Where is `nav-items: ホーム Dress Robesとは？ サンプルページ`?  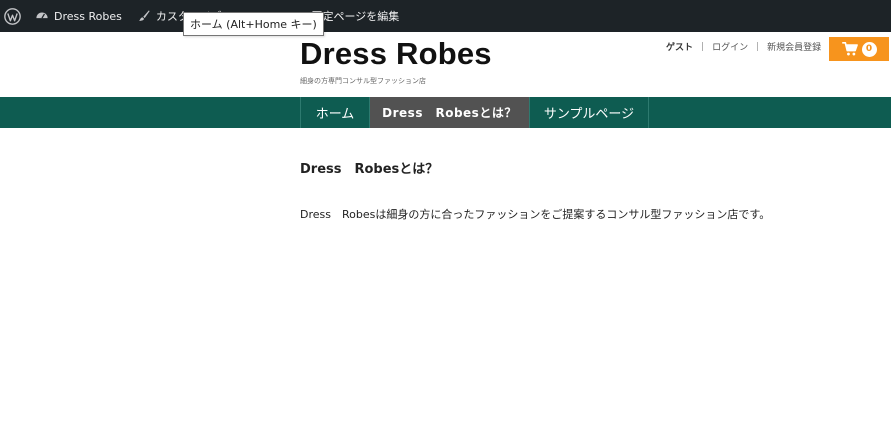
nav-items: ホーム Dress Robesとは？ サンプルページ is located at coordinates (474, 112).